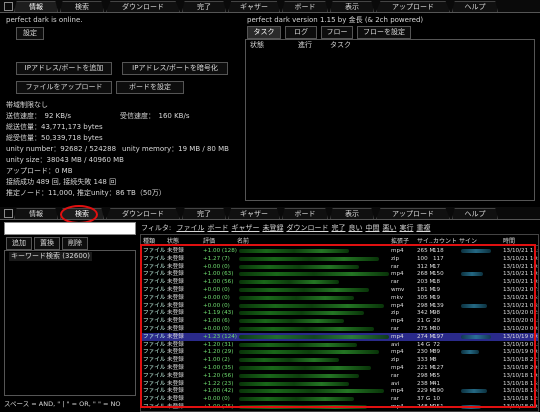  What do you see at coordinates (27, 105) in the screenshot?
I see `bandwidth-text: 帯域制限なし` at bounding box center [27, 105].